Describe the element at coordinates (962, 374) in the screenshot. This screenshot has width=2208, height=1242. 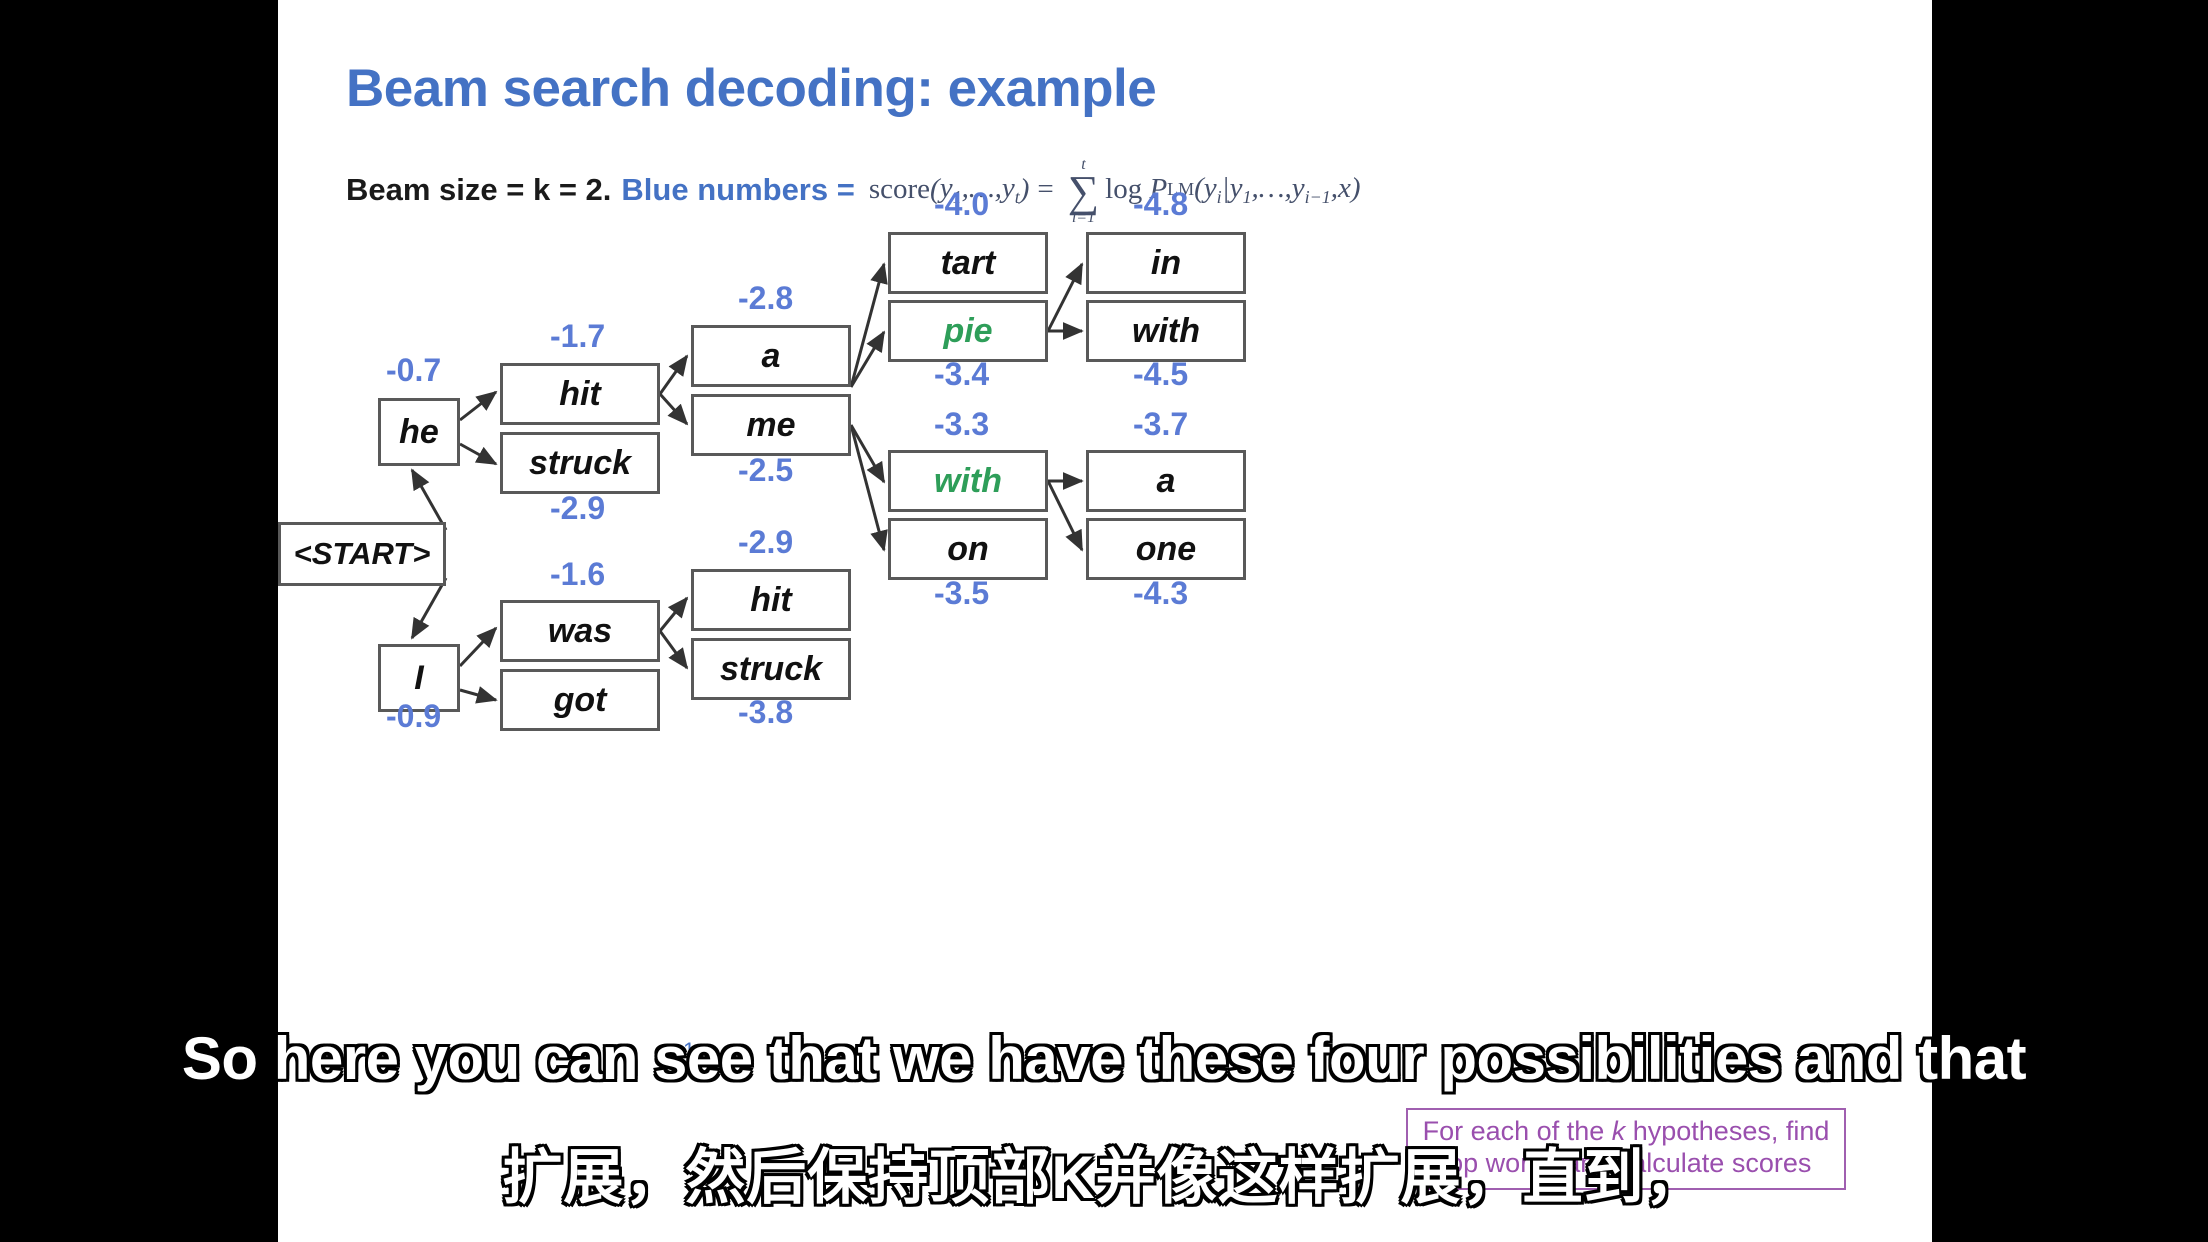
I see `score-pie: -3.4` at that location.